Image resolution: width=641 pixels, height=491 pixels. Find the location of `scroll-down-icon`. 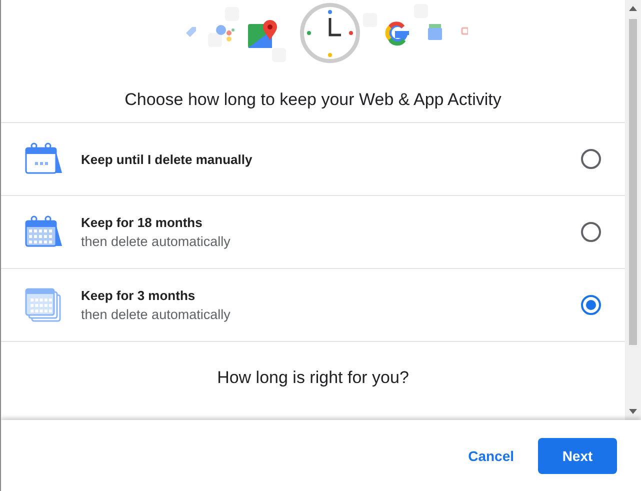

scroll-down-icon is located at coordinates (633, 411).